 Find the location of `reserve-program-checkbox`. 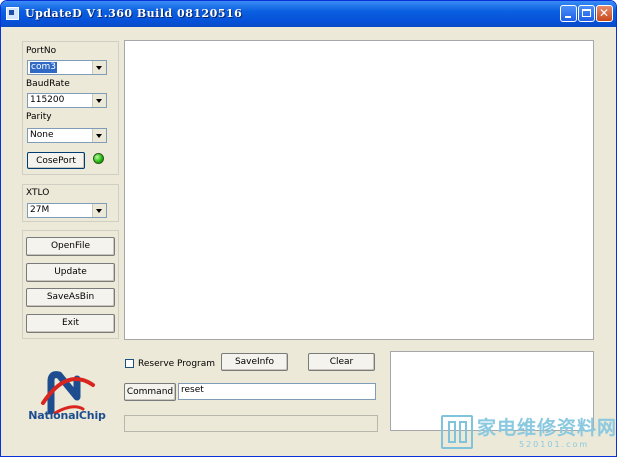

reserve-program-checkbox is located at coordinates (129, 363).